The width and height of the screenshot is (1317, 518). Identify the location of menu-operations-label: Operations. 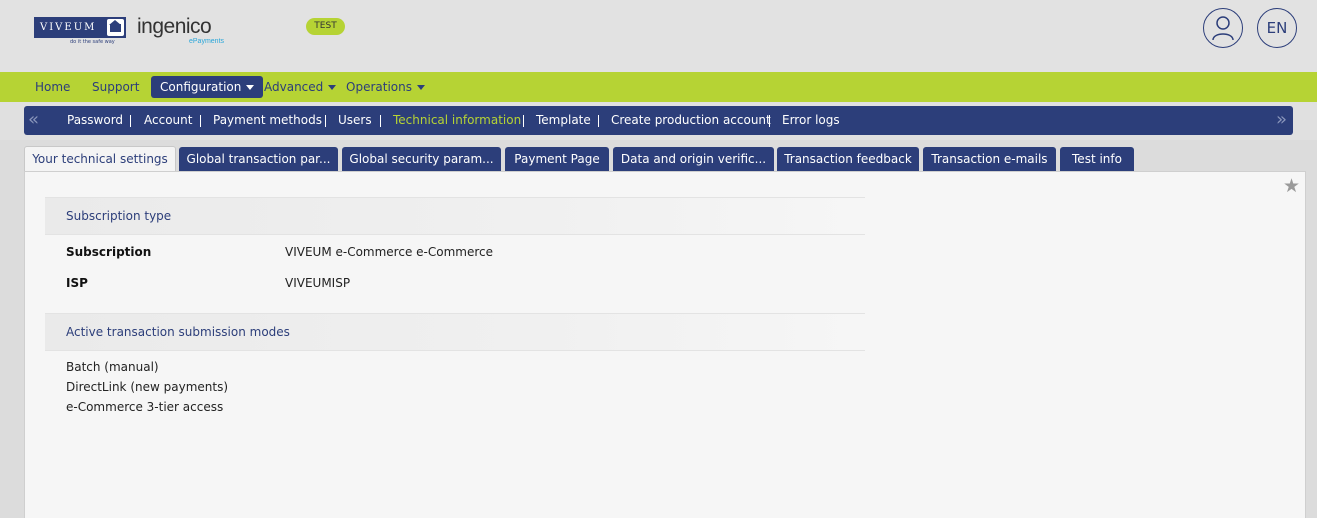
(379, 87).